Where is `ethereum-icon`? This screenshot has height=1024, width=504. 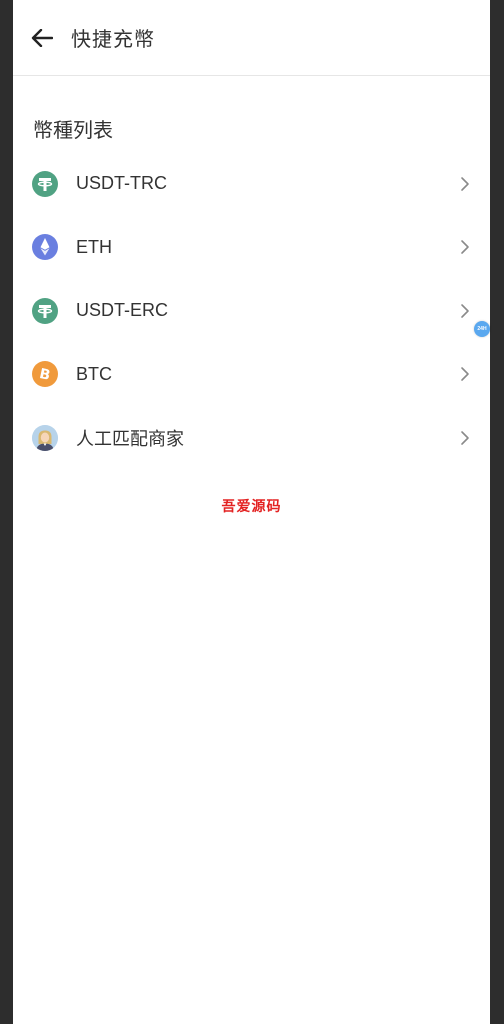
ethereum-icon is located at coordinates (45, 247).